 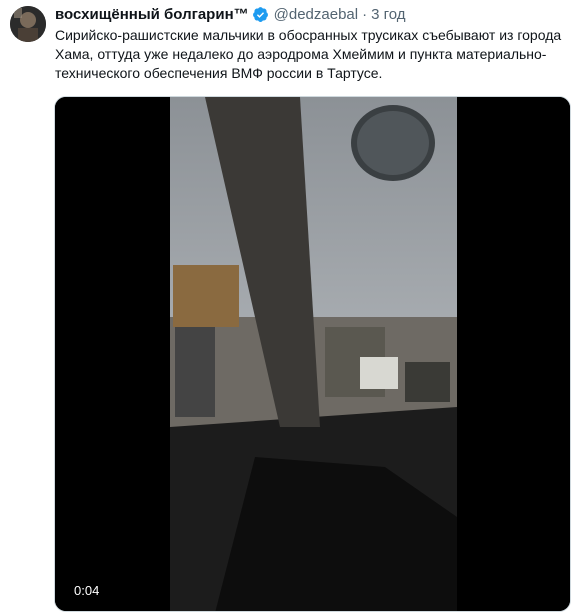 What do you see at coordinates (260, 14) in the screenshot?
I see `verified-badge-icon` at bounding box center [260, 14].